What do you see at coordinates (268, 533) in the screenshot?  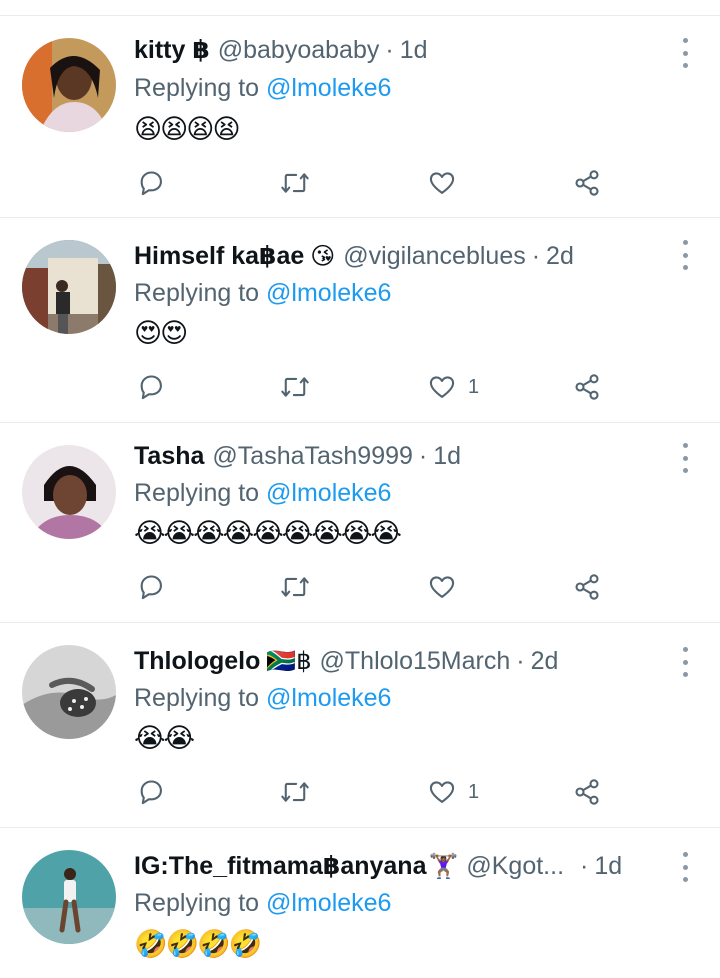 I see `tweet-text: 😭😭😭😭😭😭😭😭😭` at bounding box center [268, 533].